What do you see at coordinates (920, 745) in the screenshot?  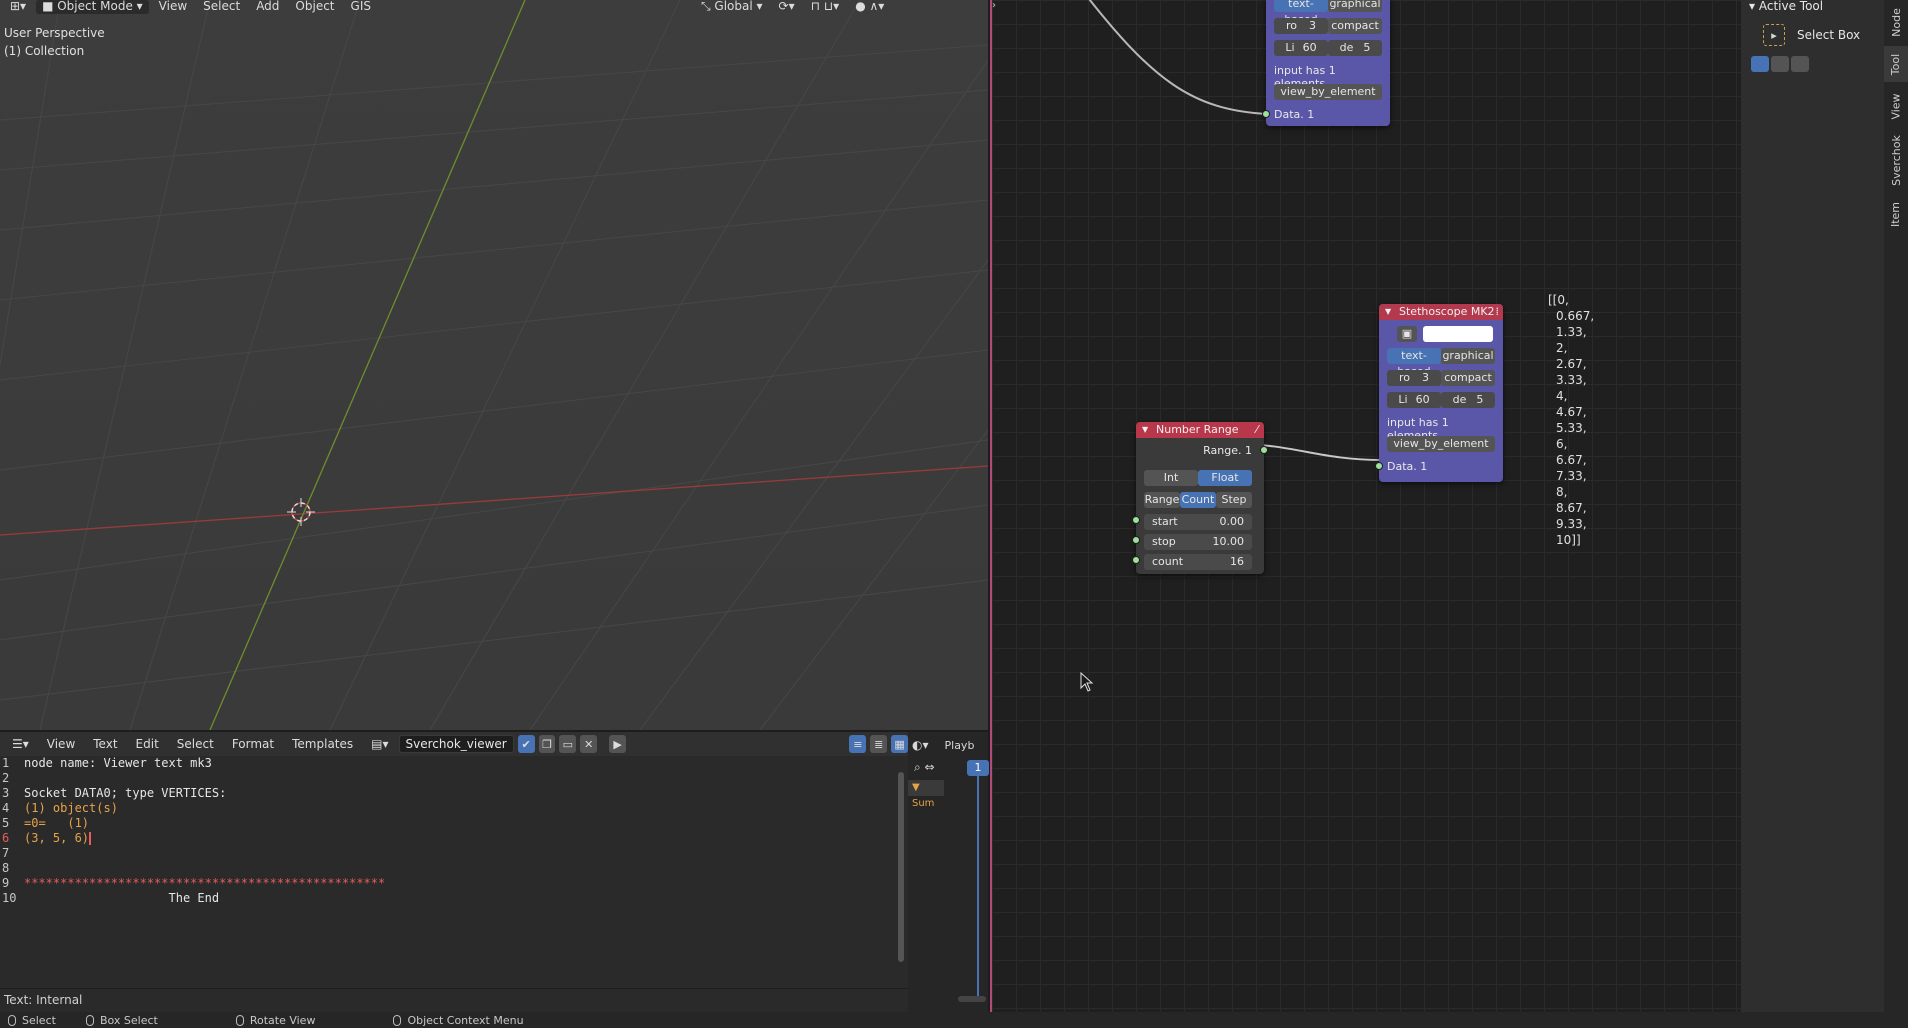 I see `timeline-editor-type-icon: ◐▾` at bounding box center [920, 745].